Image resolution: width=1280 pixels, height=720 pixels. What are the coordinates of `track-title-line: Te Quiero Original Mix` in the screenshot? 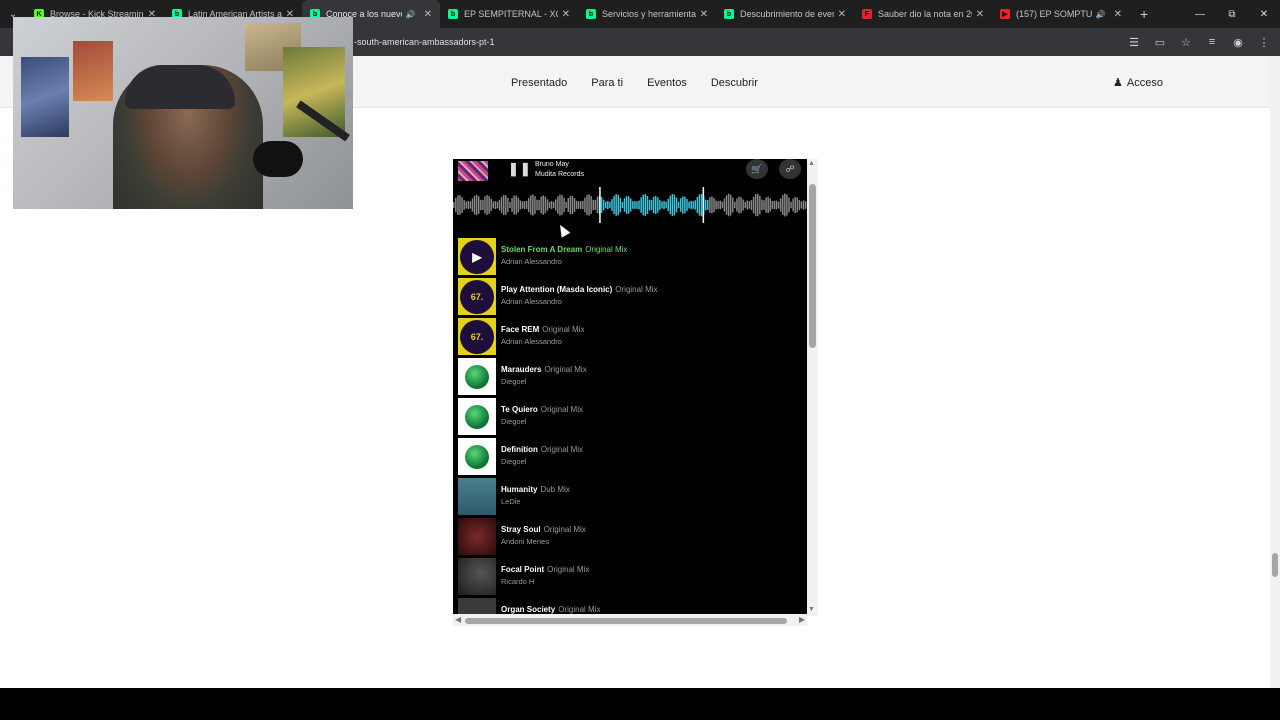 It's located at (542, 409).